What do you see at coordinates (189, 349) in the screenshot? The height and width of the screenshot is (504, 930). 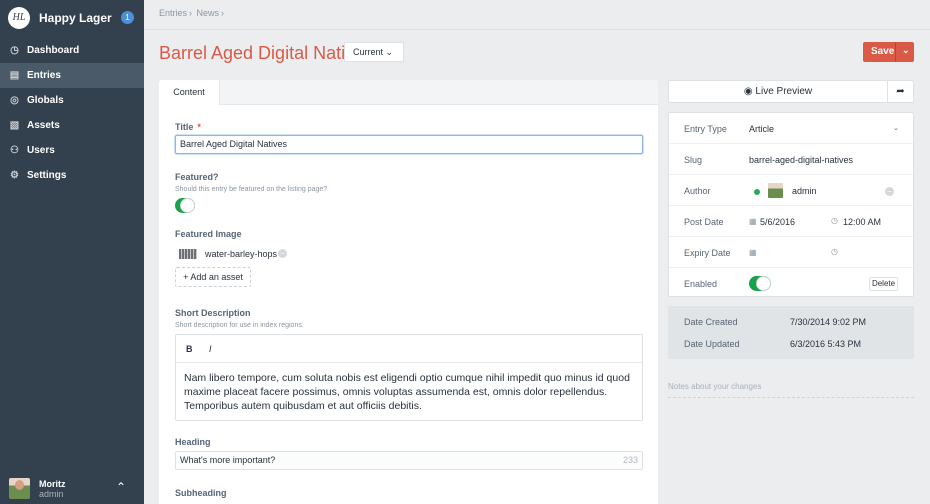 I see `bold-button: B` at bounding box center [189, 349].